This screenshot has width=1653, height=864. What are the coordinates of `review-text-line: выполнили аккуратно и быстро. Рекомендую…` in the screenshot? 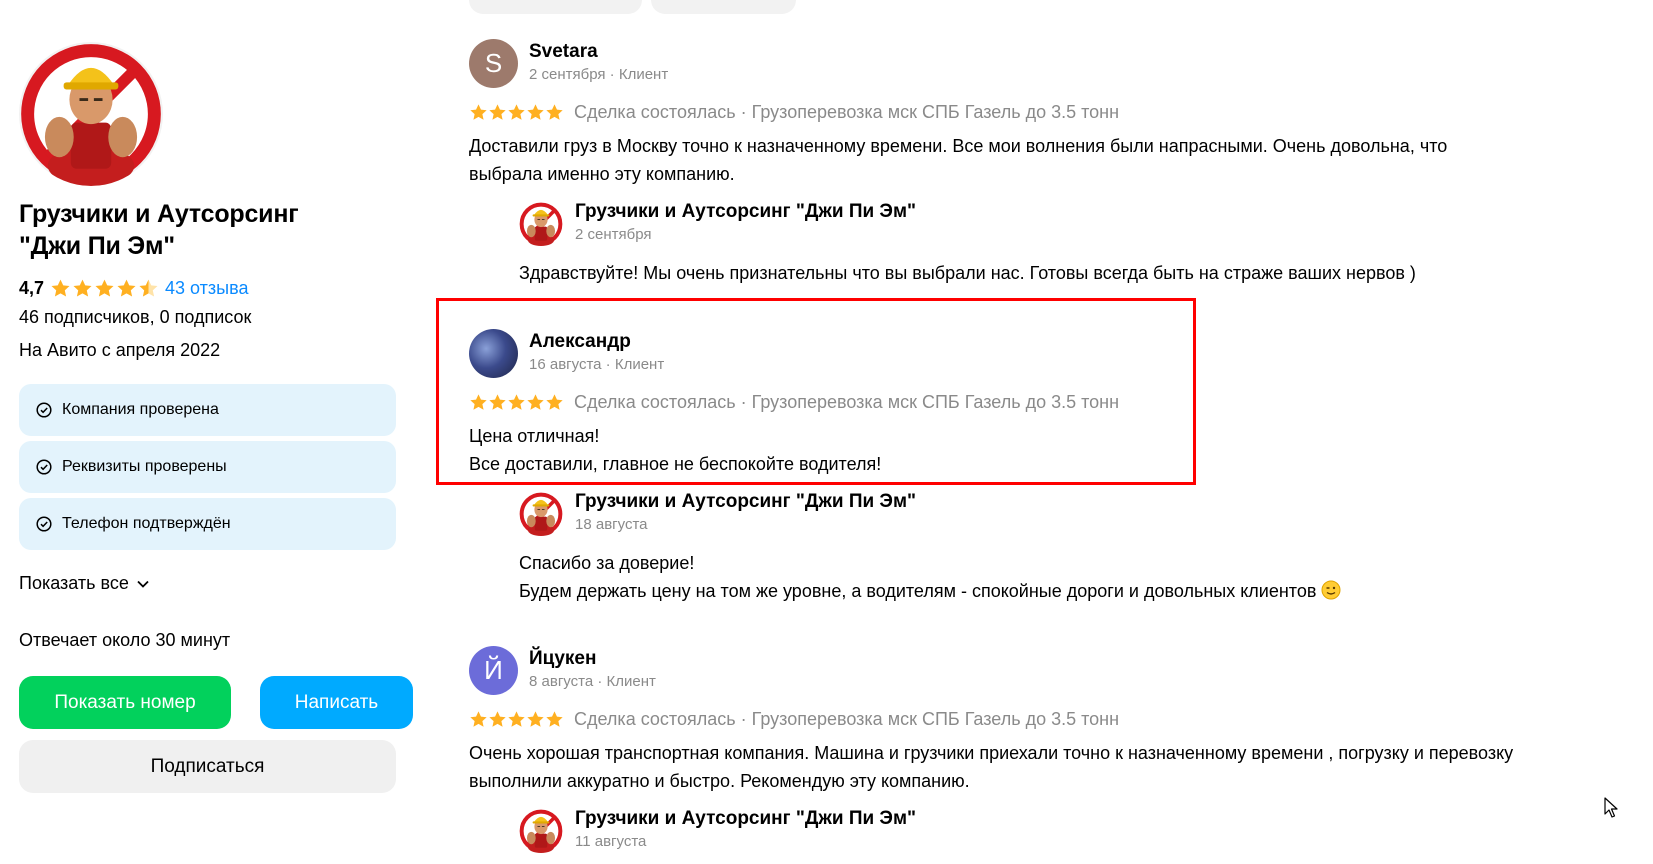 It's located at (719, 781).